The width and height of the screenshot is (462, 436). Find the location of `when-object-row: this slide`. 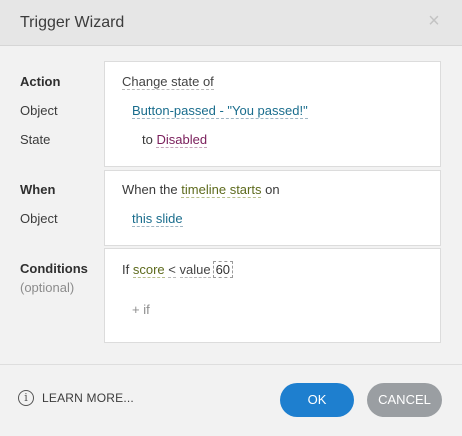

when-object-row: this slide is located at coordinates (157, 219).